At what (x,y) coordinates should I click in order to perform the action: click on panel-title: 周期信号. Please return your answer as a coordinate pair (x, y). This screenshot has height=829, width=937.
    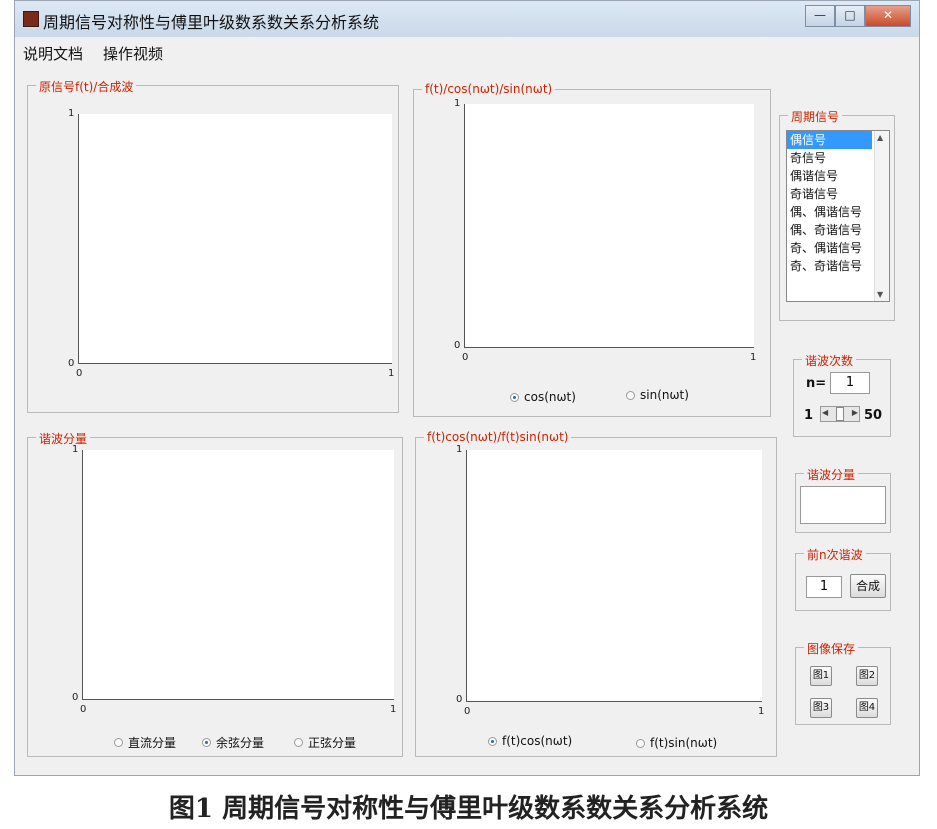
    Looking at the image, I should click on (815, 116).